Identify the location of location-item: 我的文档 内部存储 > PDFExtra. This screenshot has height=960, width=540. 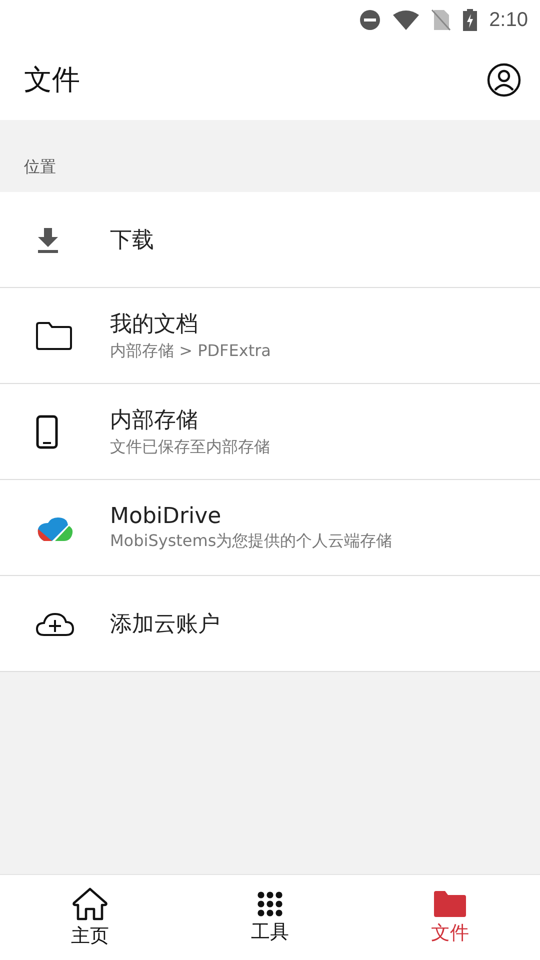
(270, 336).